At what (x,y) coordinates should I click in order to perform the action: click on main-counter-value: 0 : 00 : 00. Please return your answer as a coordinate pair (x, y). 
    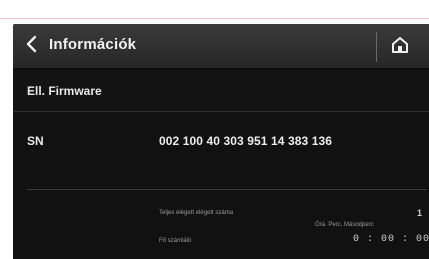
    Looking at the image, I should click on (391, 239).